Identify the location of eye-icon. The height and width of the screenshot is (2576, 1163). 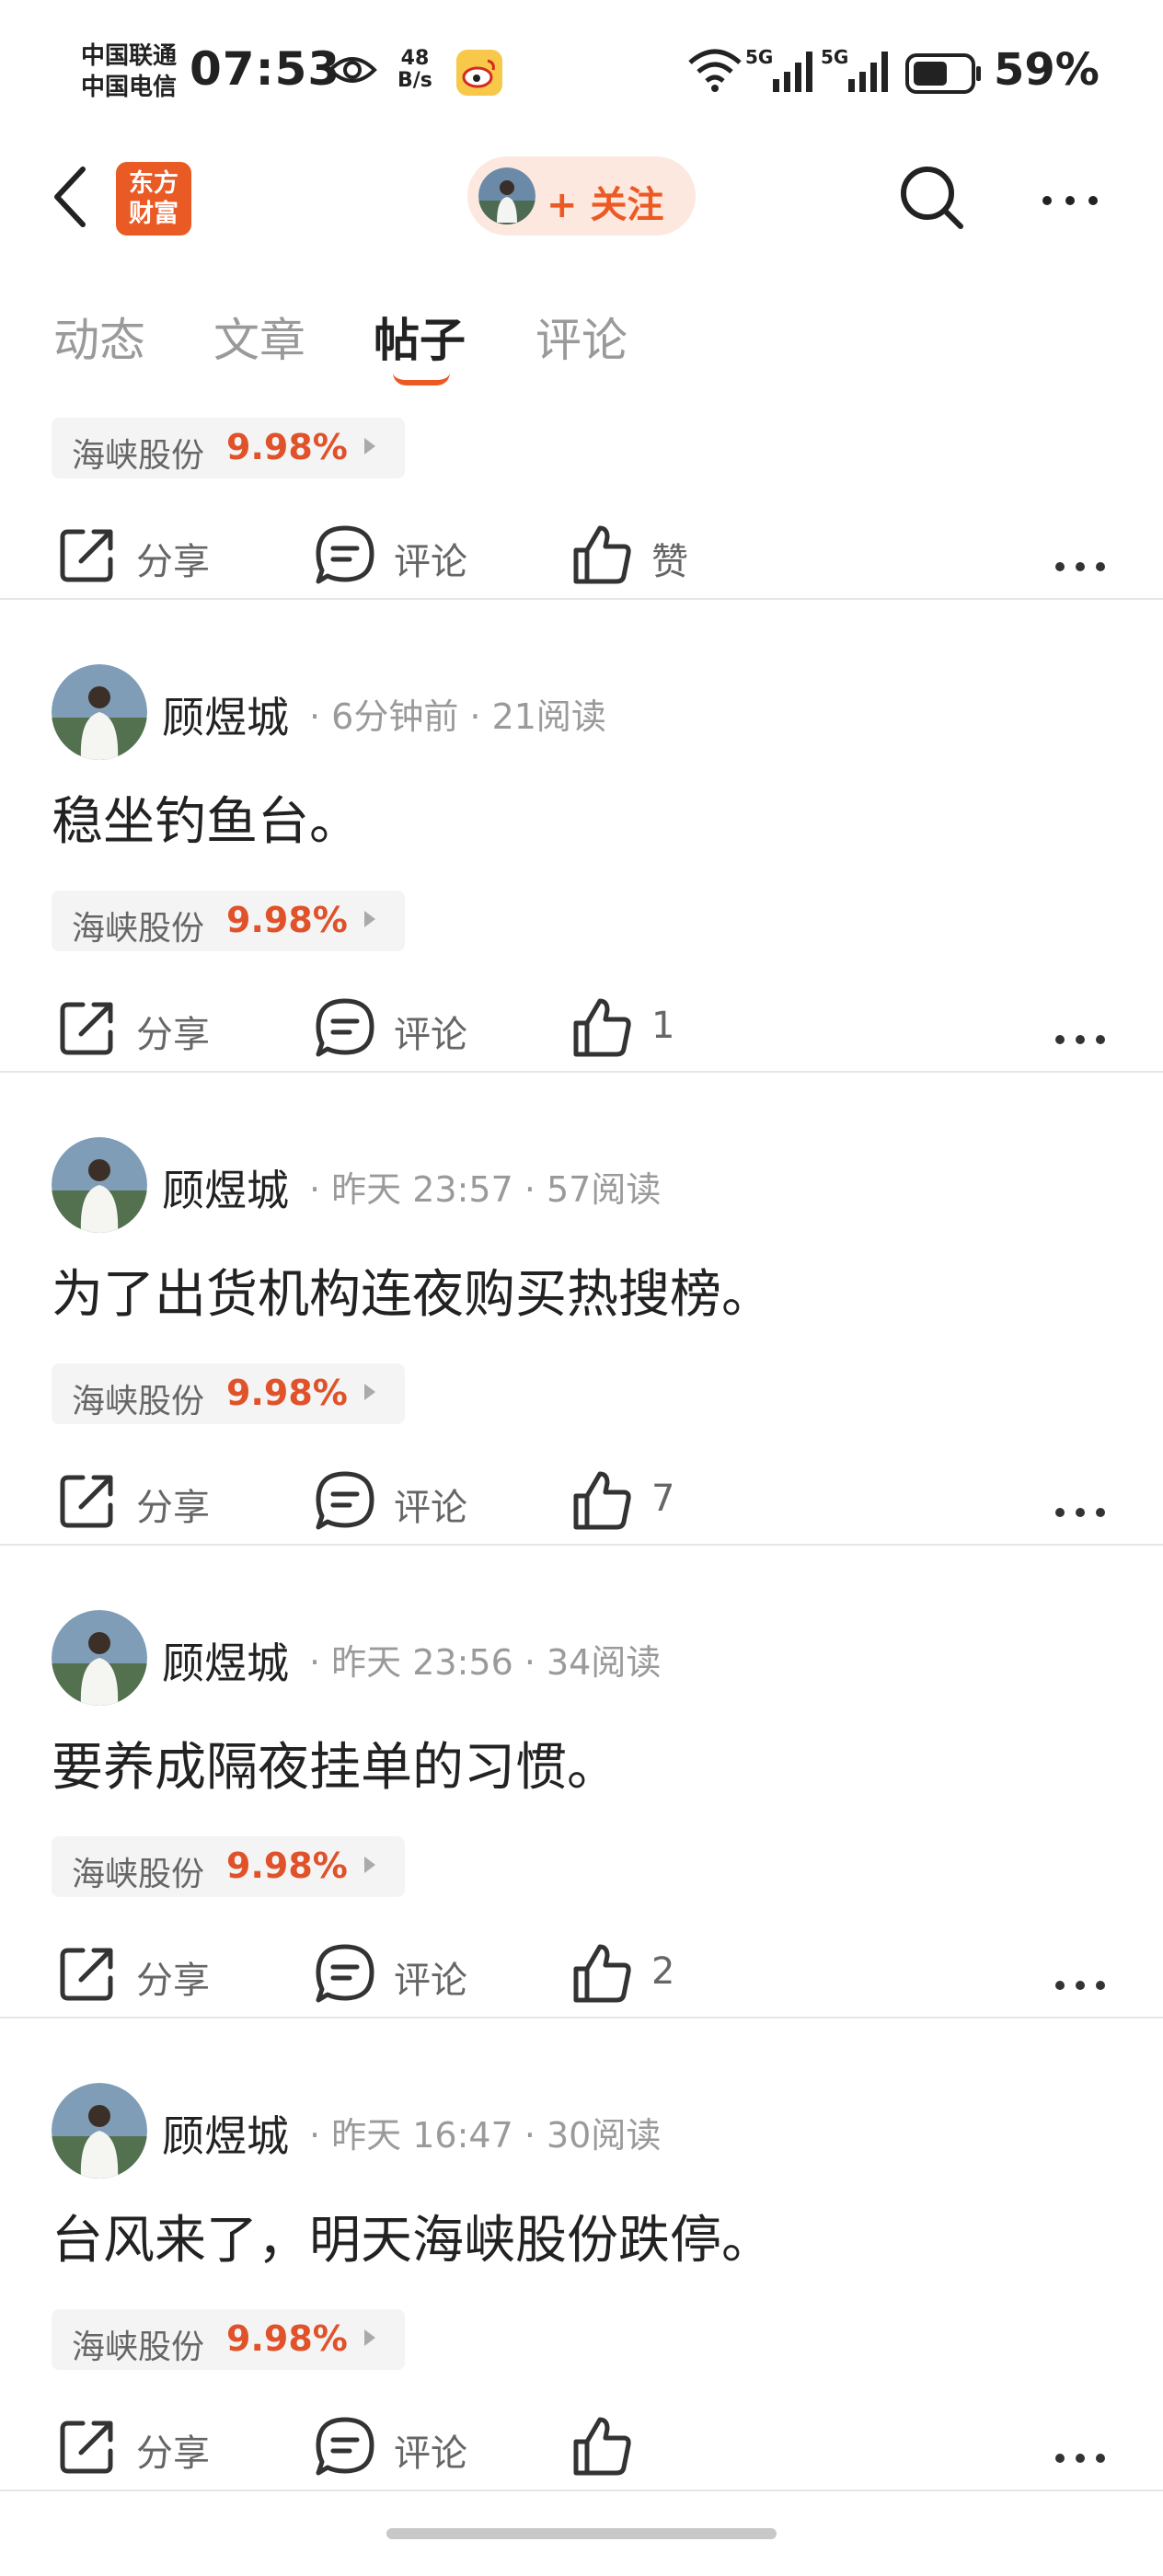
(352, 70).